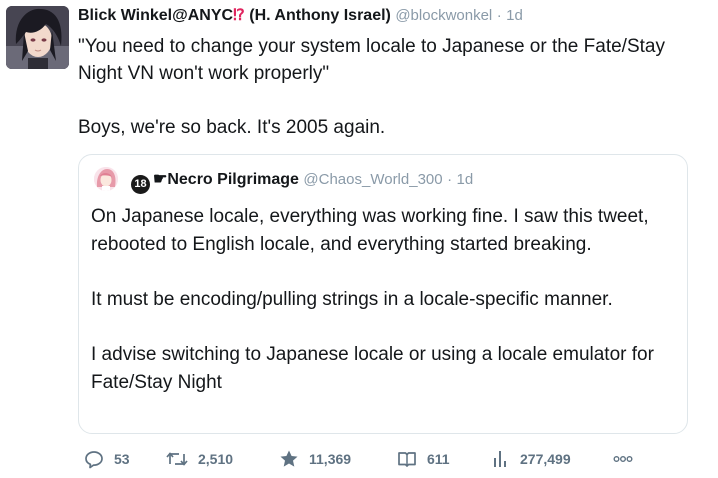 This screenshot has height=478, width=718. What do you see at coordinates (106, 179) in the screenshot?
I see `quoted-author-avatar` at bounding box center [106, 179].